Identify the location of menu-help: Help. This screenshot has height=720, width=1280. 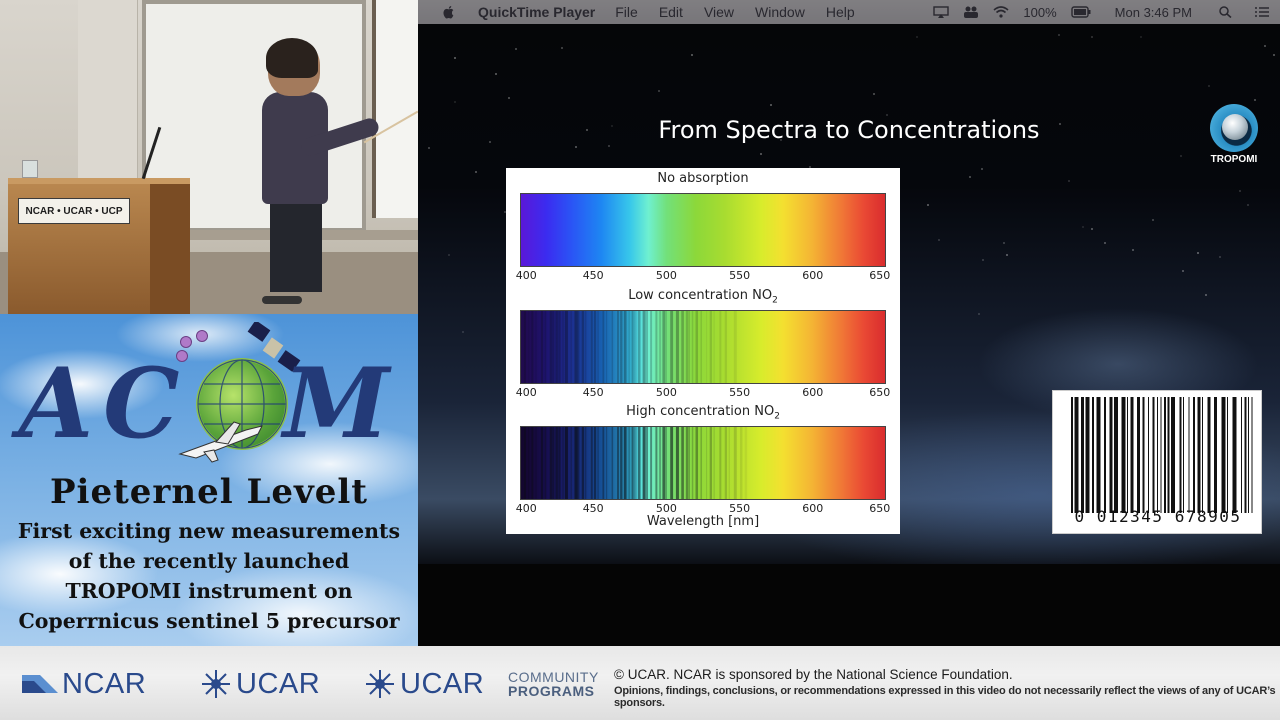
(840, 12).